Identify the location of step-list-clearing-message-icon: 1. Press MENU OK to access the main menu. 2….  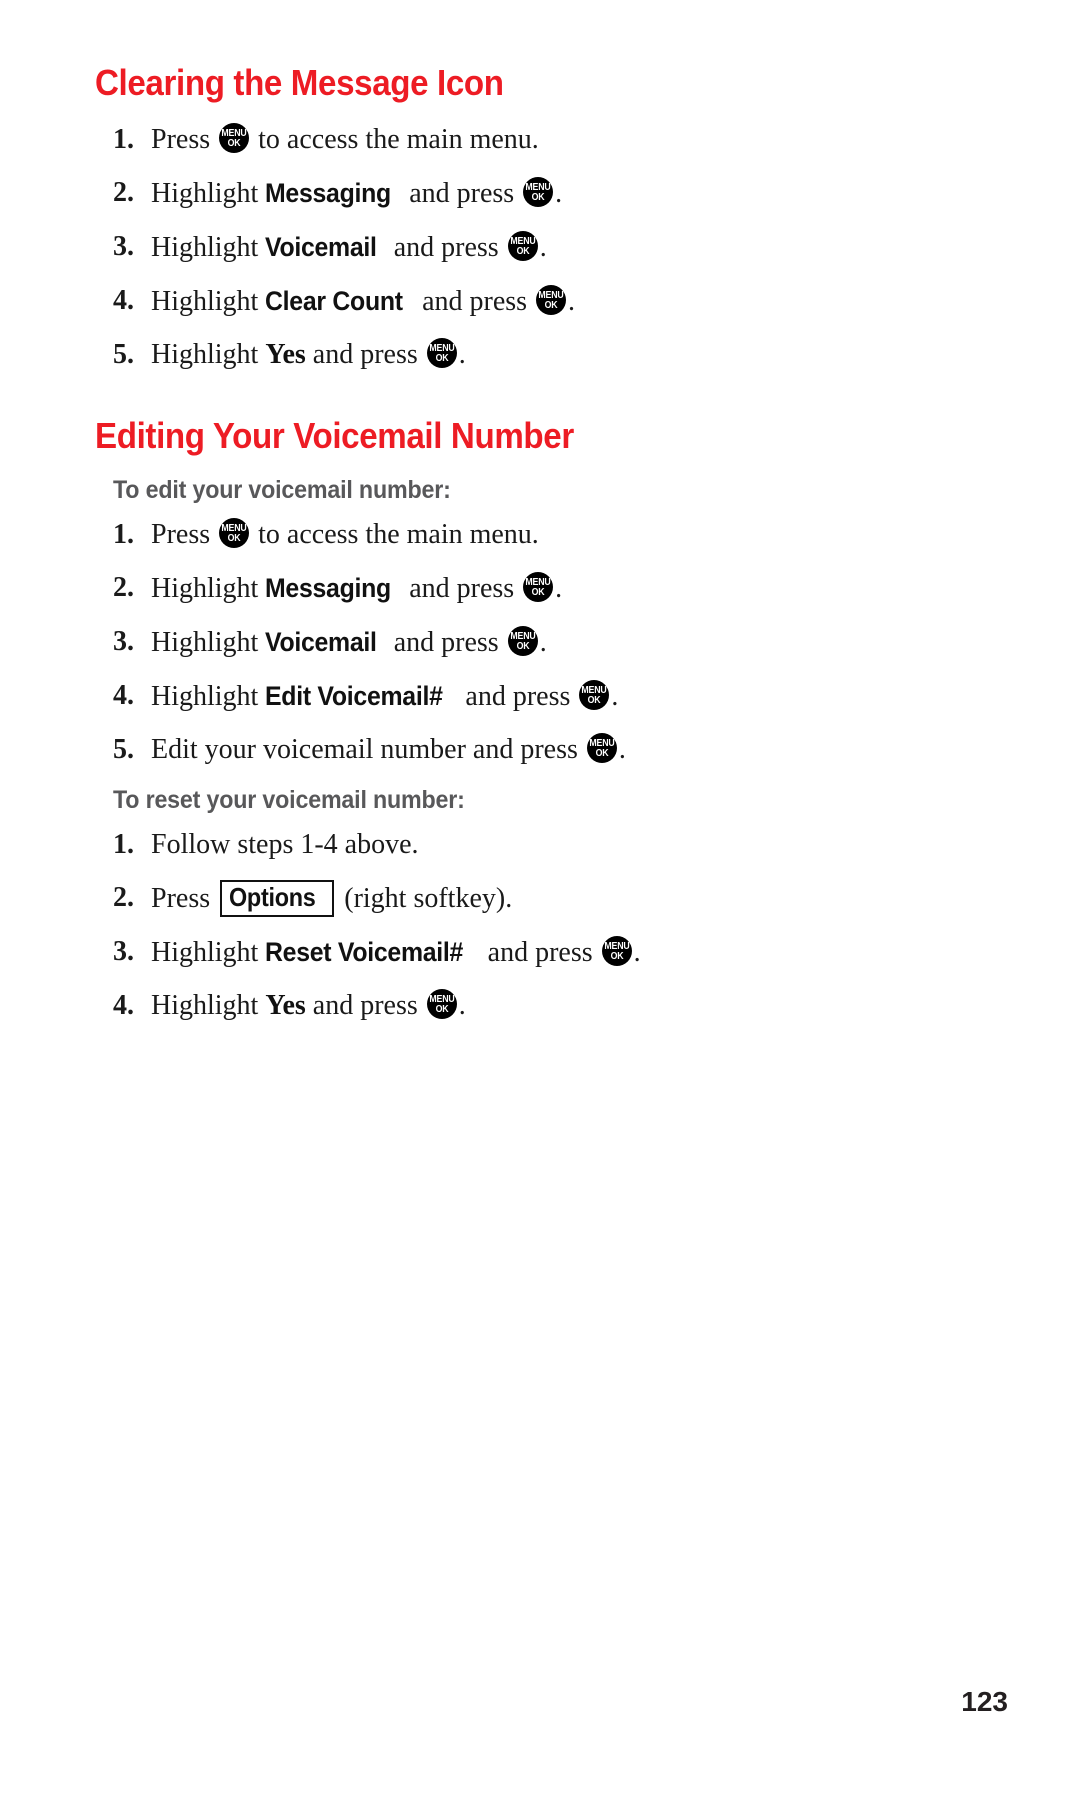
(540, 247).